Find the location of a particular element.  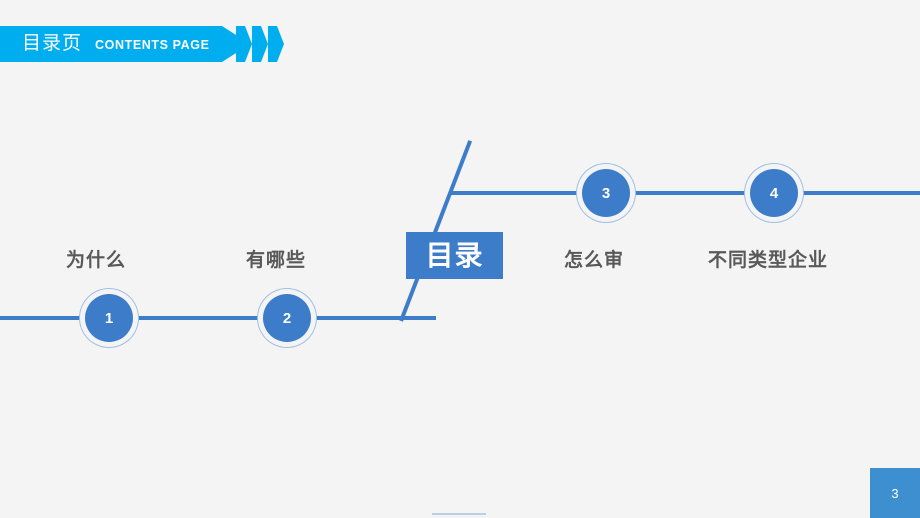

item-label-3: 怎么审 is located at coordinates (594, 258).